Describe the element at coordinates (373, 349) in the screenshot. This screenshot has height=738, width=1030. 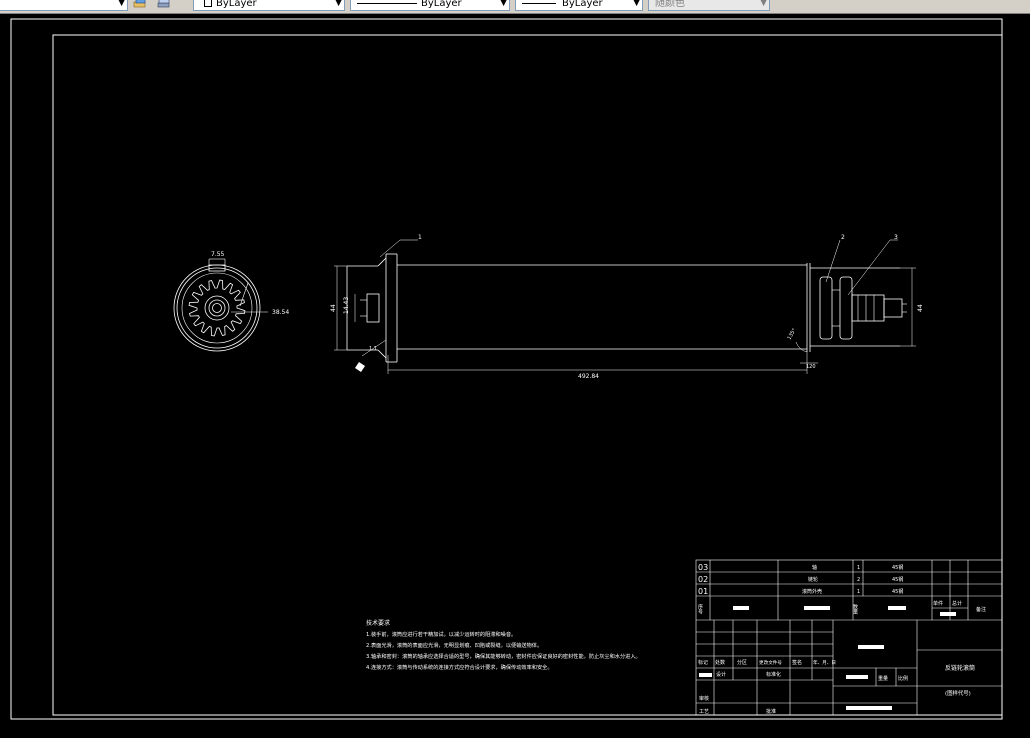
I see `dim-chamfer-left: 1.1` at that location.